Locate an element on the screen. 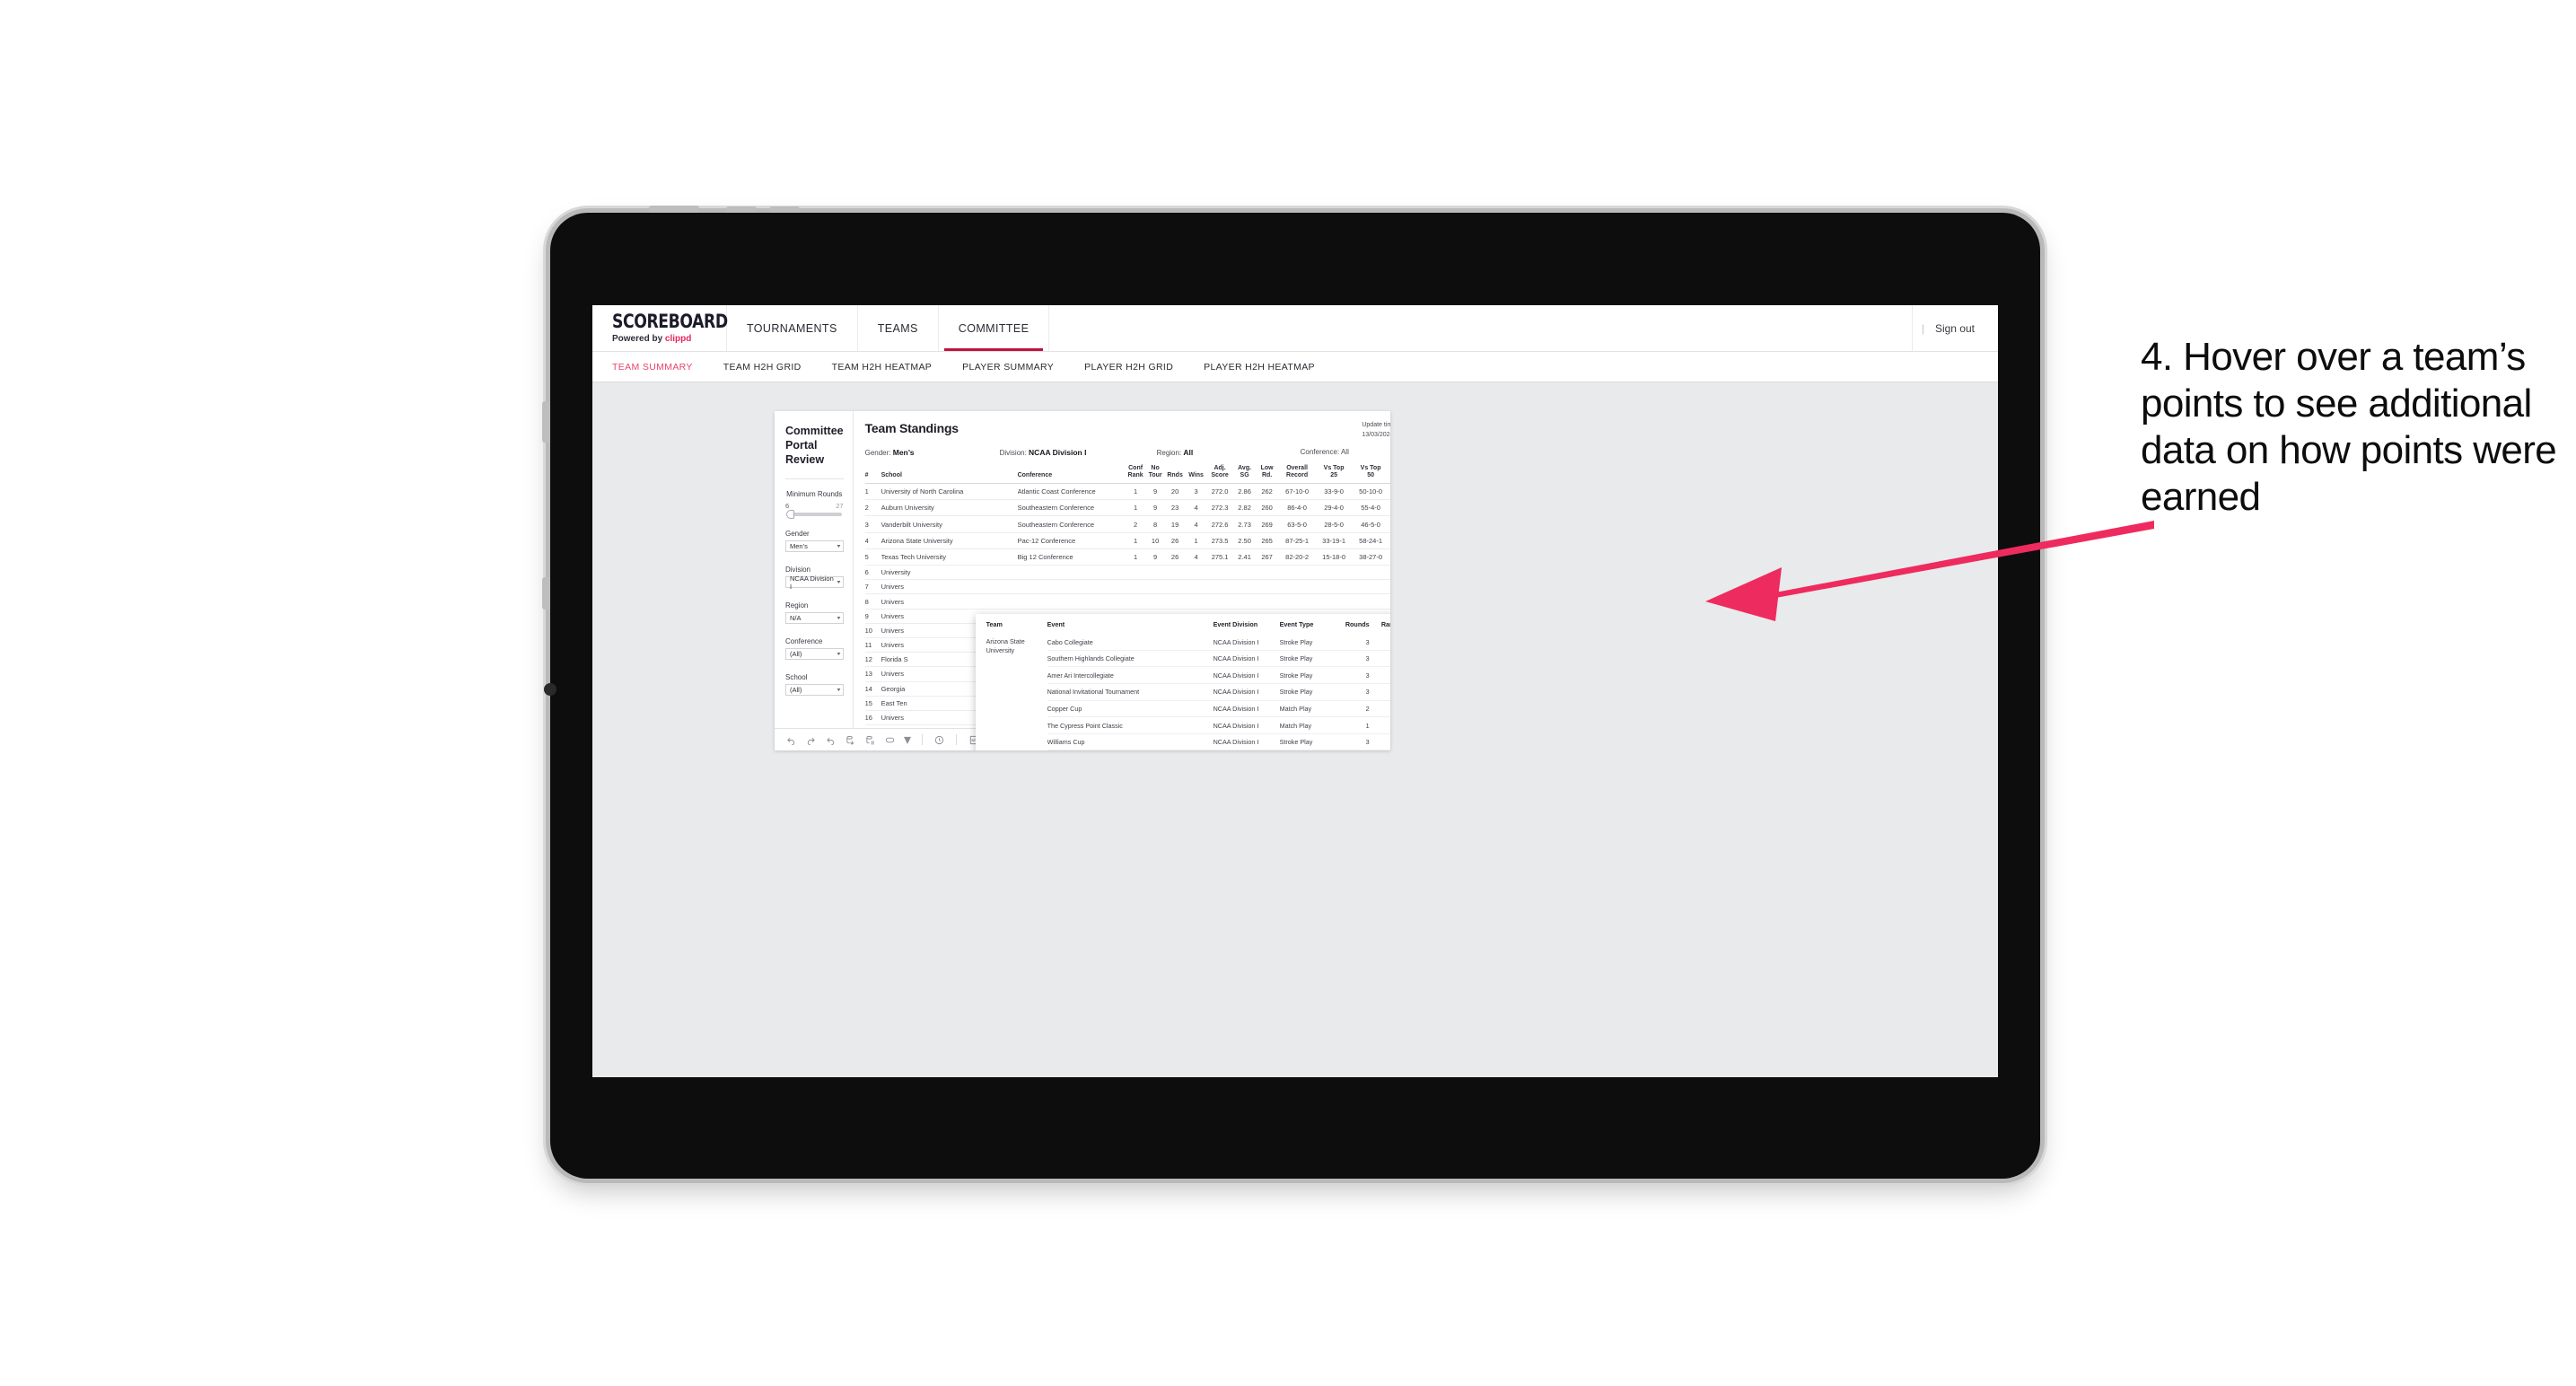 The image size is (2576, 1386). rank-cell: 10 is located at coordinates (872, 630).